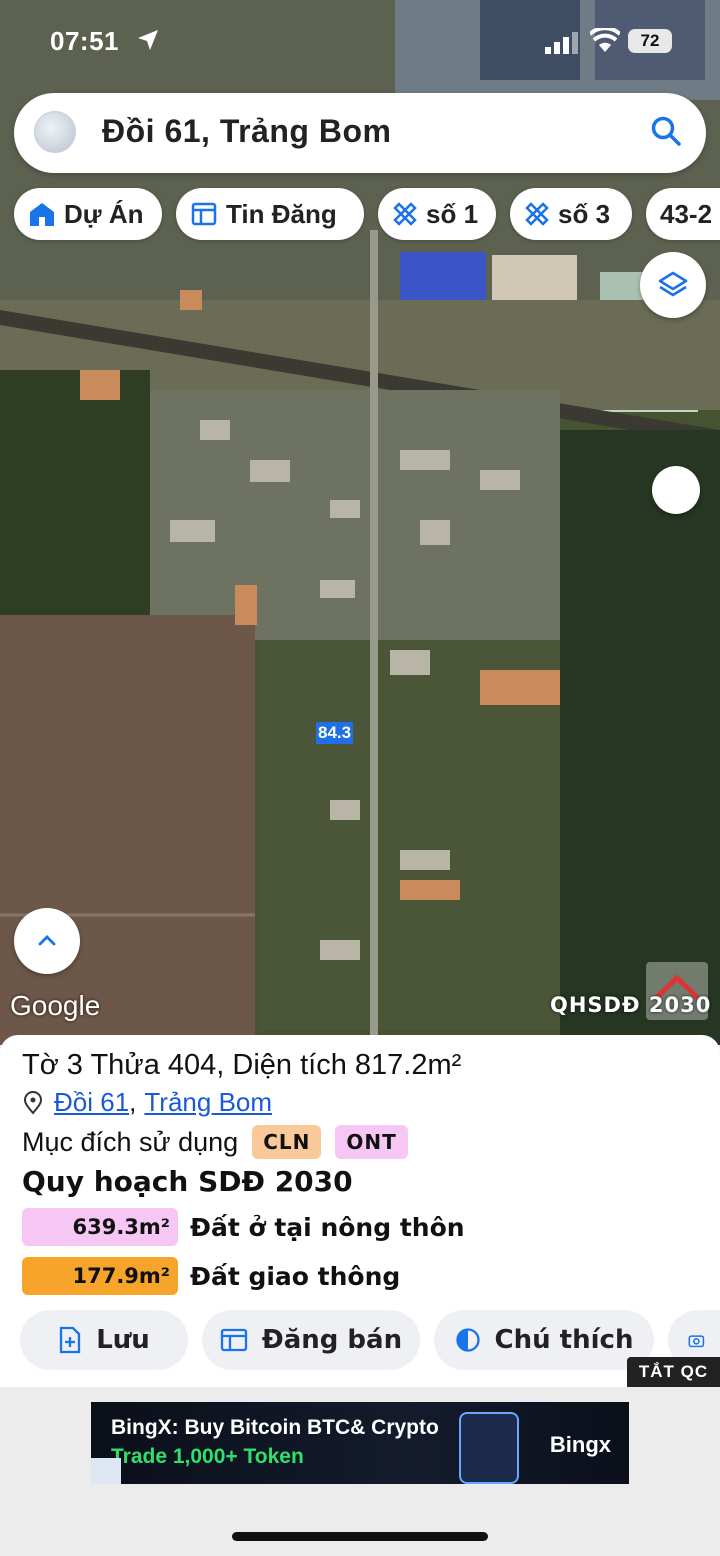 The image size is (720, 1556). What do you see at coordinates (650, 41) in the screenshot?
I see `battery-indicator: 72` at bounding box center [650, 41].